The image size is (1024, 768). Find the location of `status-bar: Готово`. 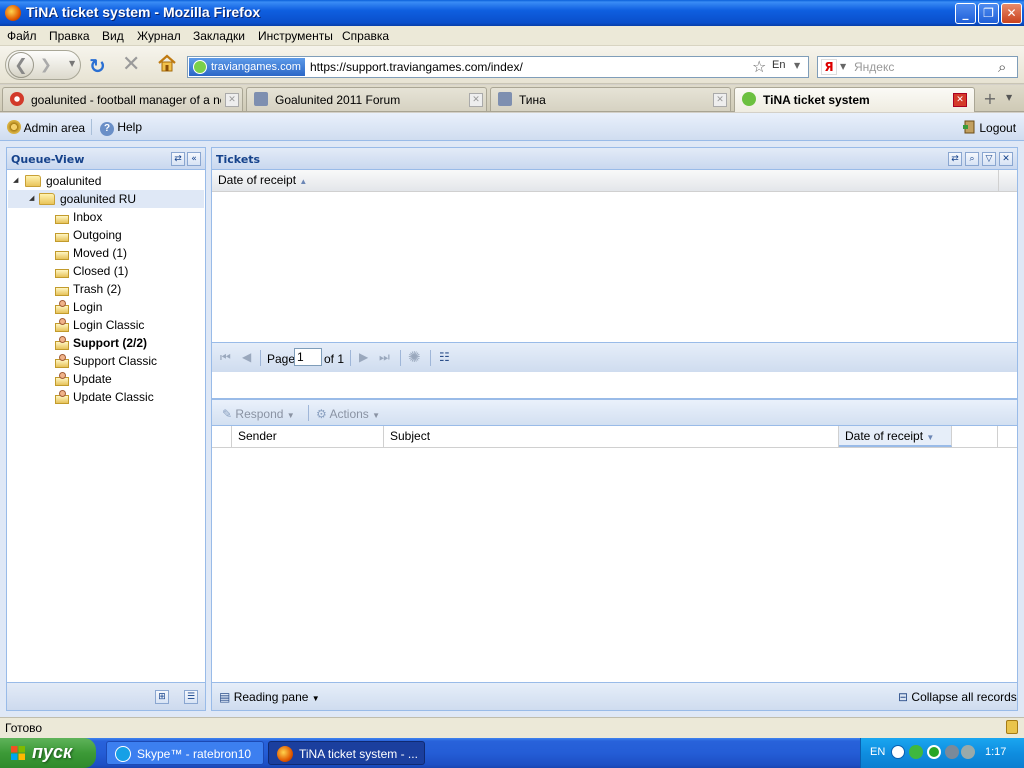

status-bar: Готово is located at coordinates (512, 727).